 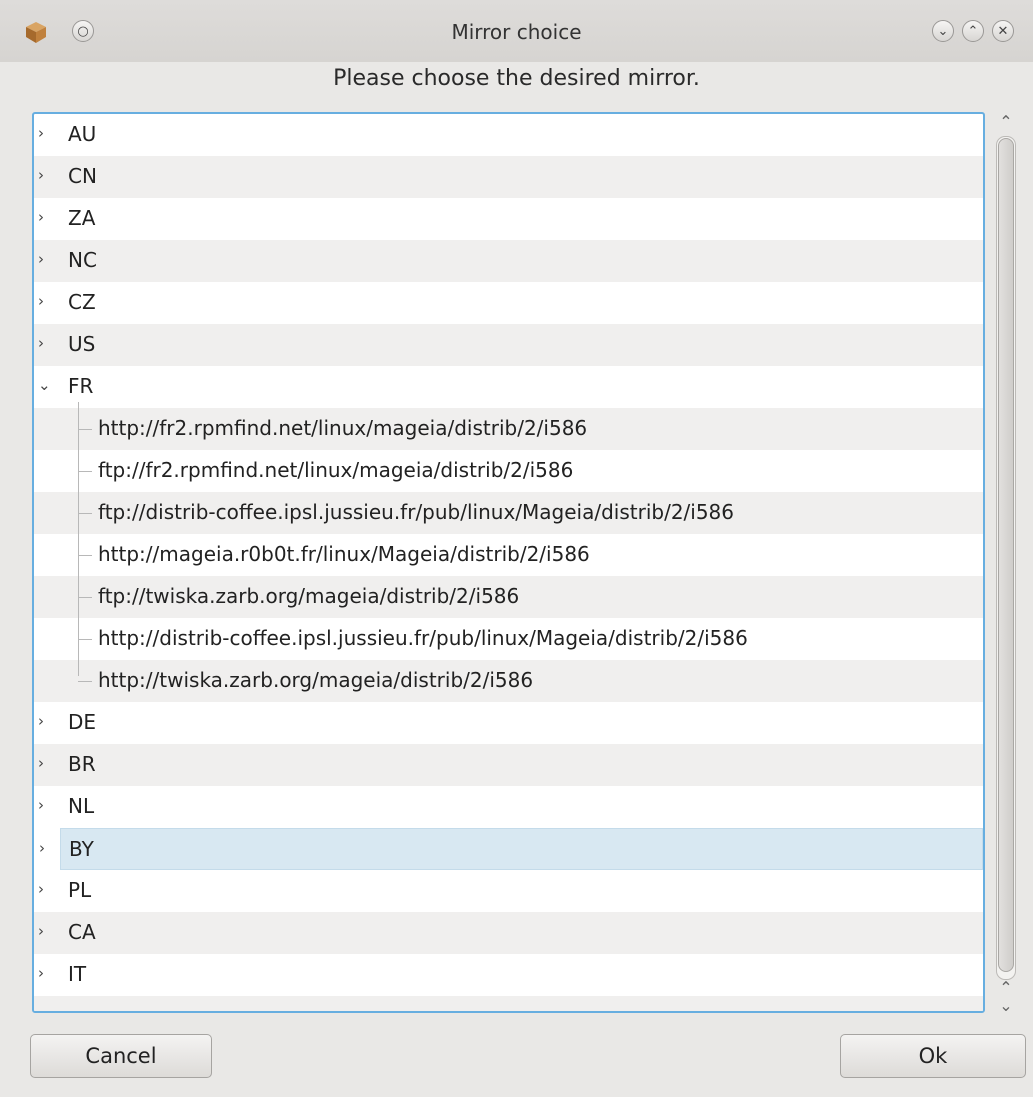 What do you see at coordinates (943, 31) in the screenshot?
I see `minimize-icon: ⌄` at bounding box center [943, 31].